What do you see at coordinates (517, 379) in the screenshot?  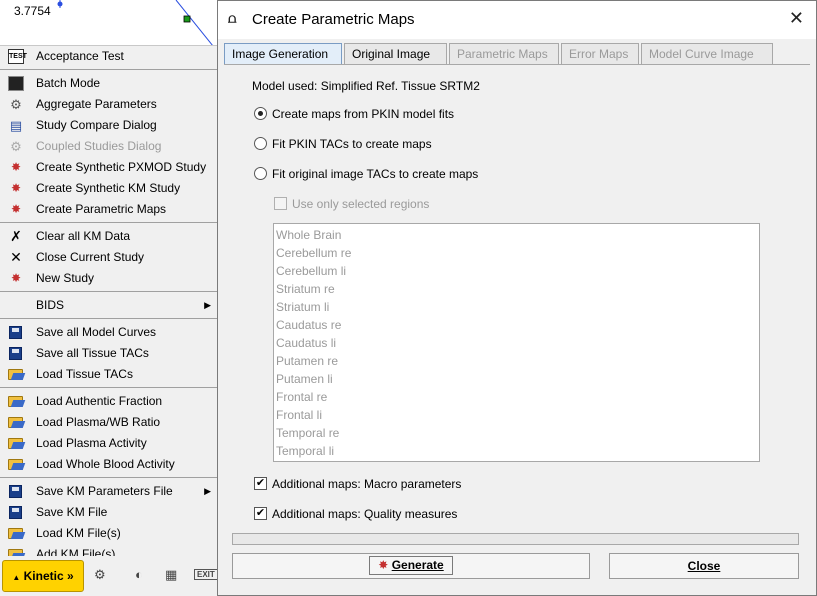 I see `list-item: Putamen li` at bounding box center [517, 379].